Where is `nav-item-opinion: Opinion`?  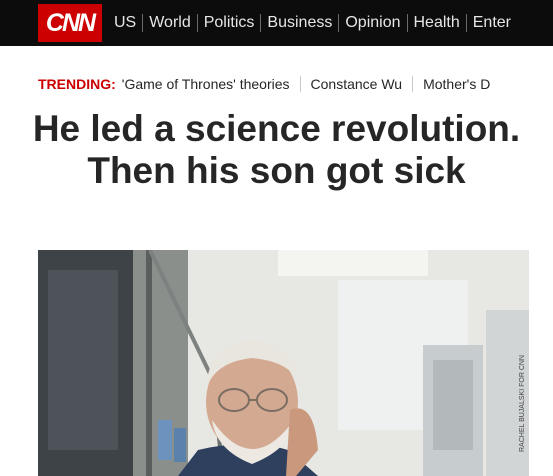
nav-item-opinion: Opinion is located at coordinates (372, 23).